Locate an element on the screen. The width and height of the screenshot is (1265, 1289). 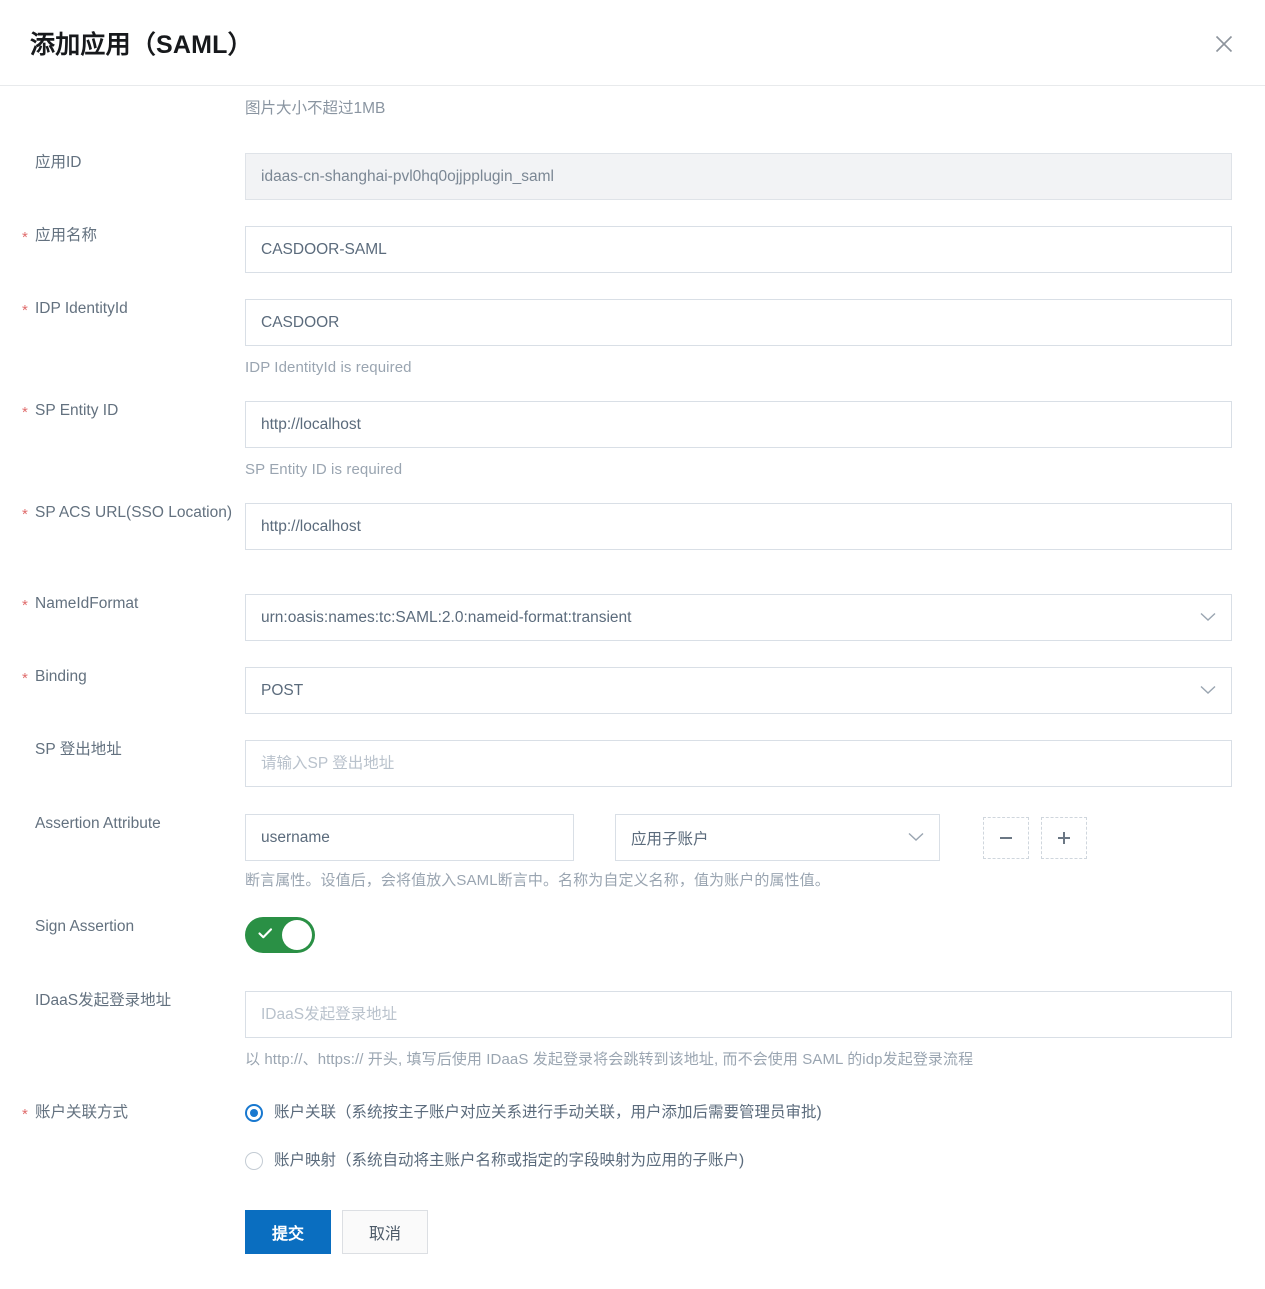
binding-value is located at coordinates (738, 690).